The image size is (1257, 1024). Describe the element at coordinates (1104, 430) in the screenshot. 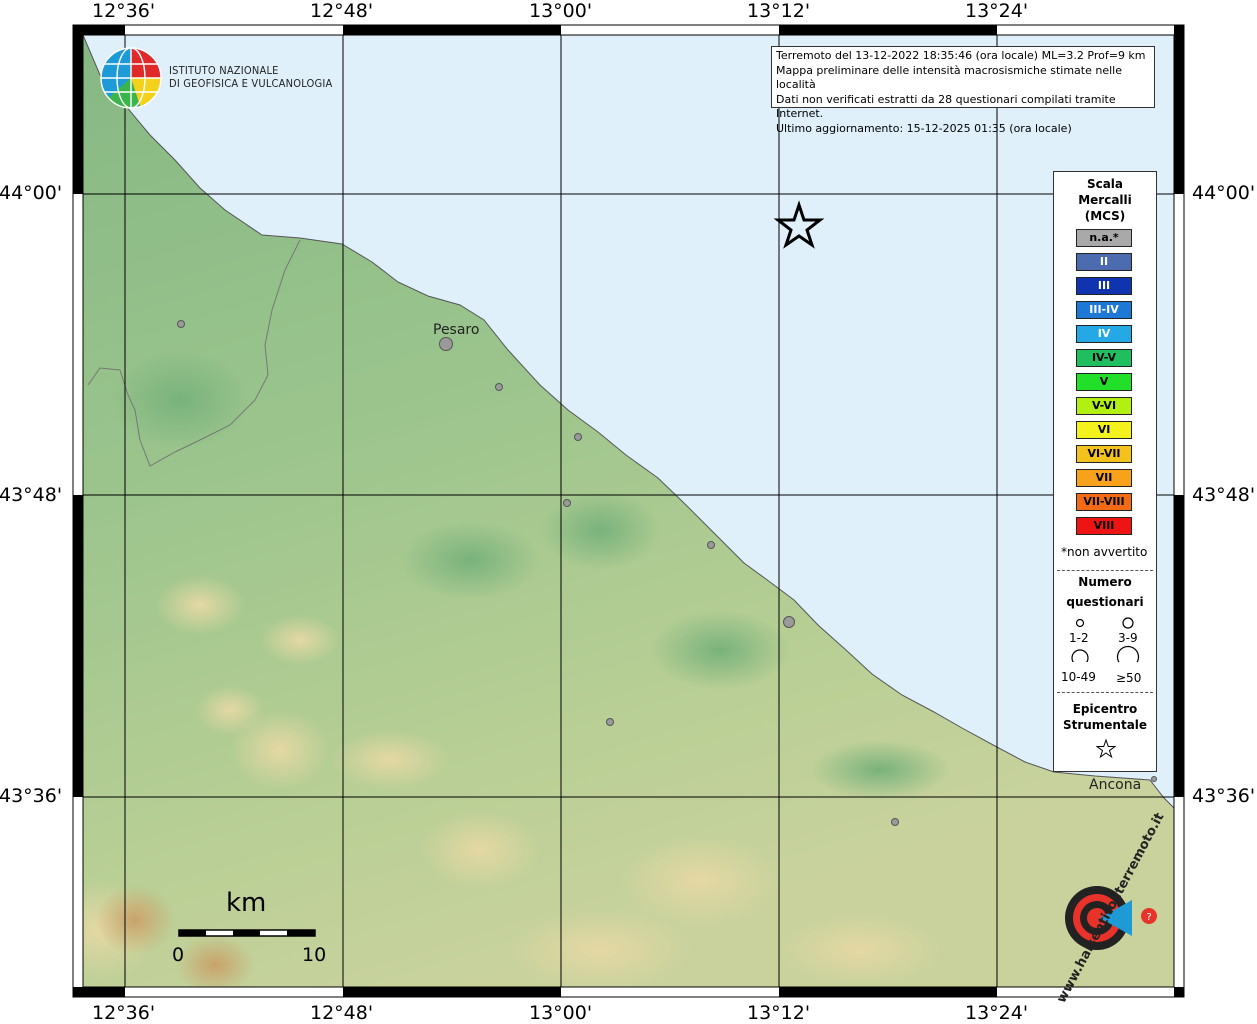

I see `mcs-item: VI` at that location.